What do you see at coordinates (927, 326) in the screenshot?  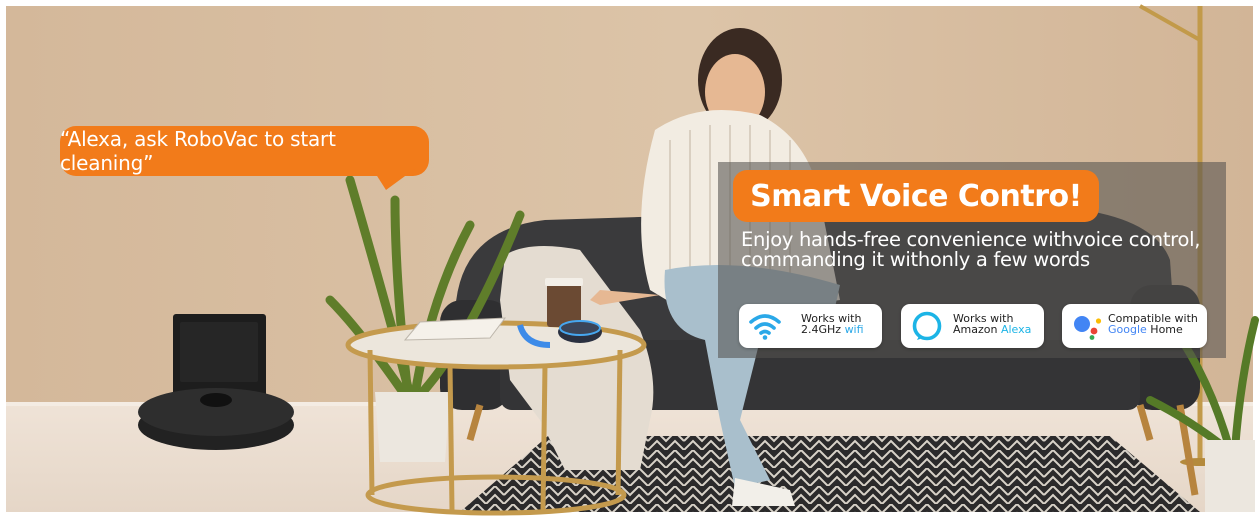 I see `alexa-icon` at bounding box center [927, 326].